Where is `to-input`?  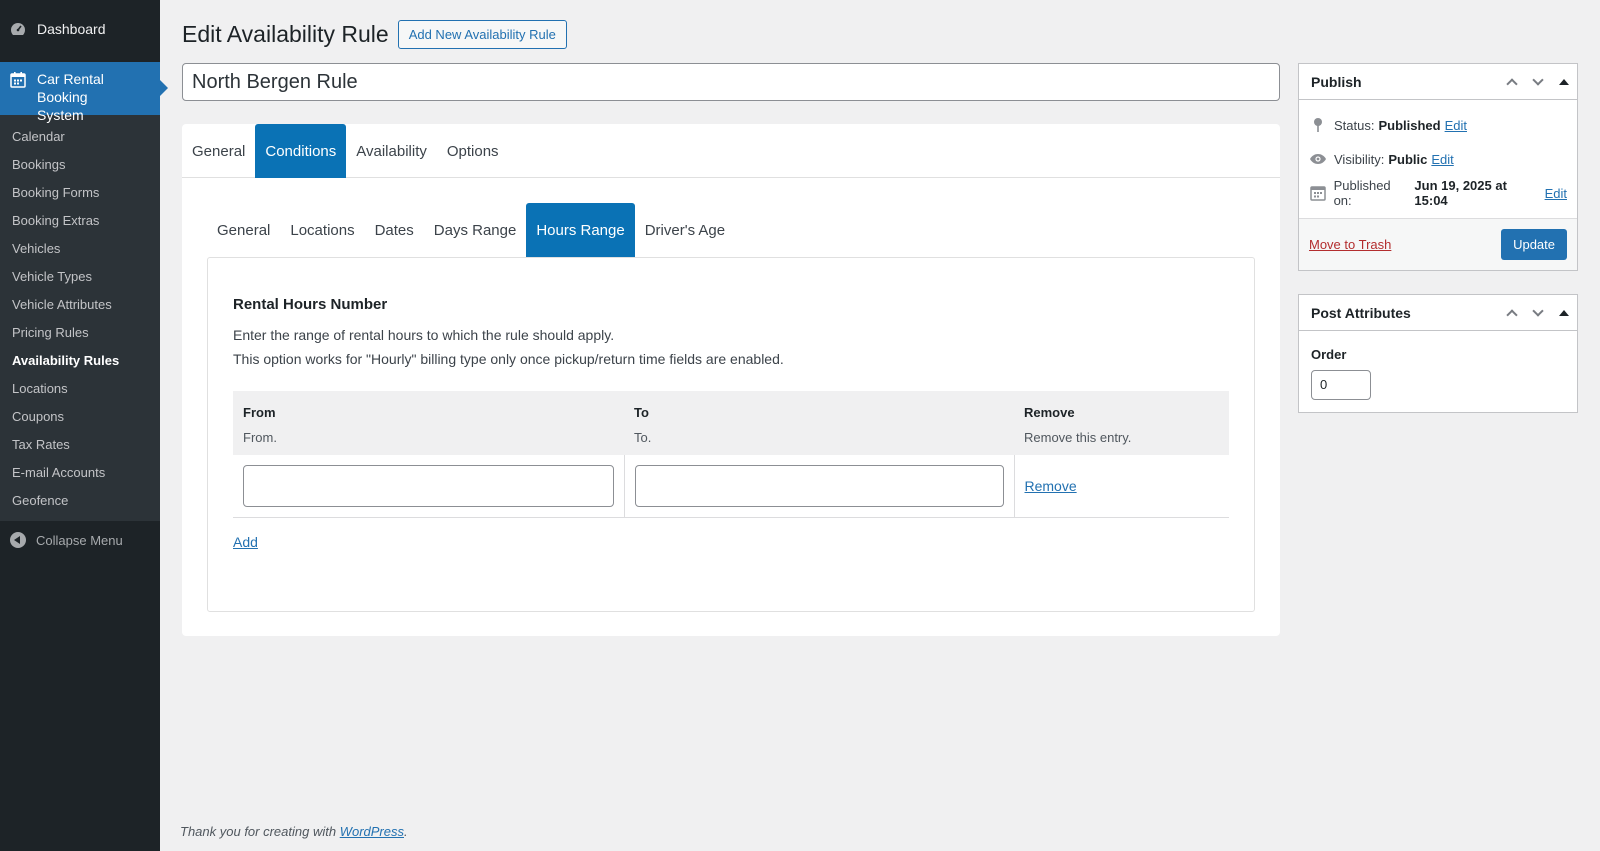
to-input is located at coordinates (819, 486).